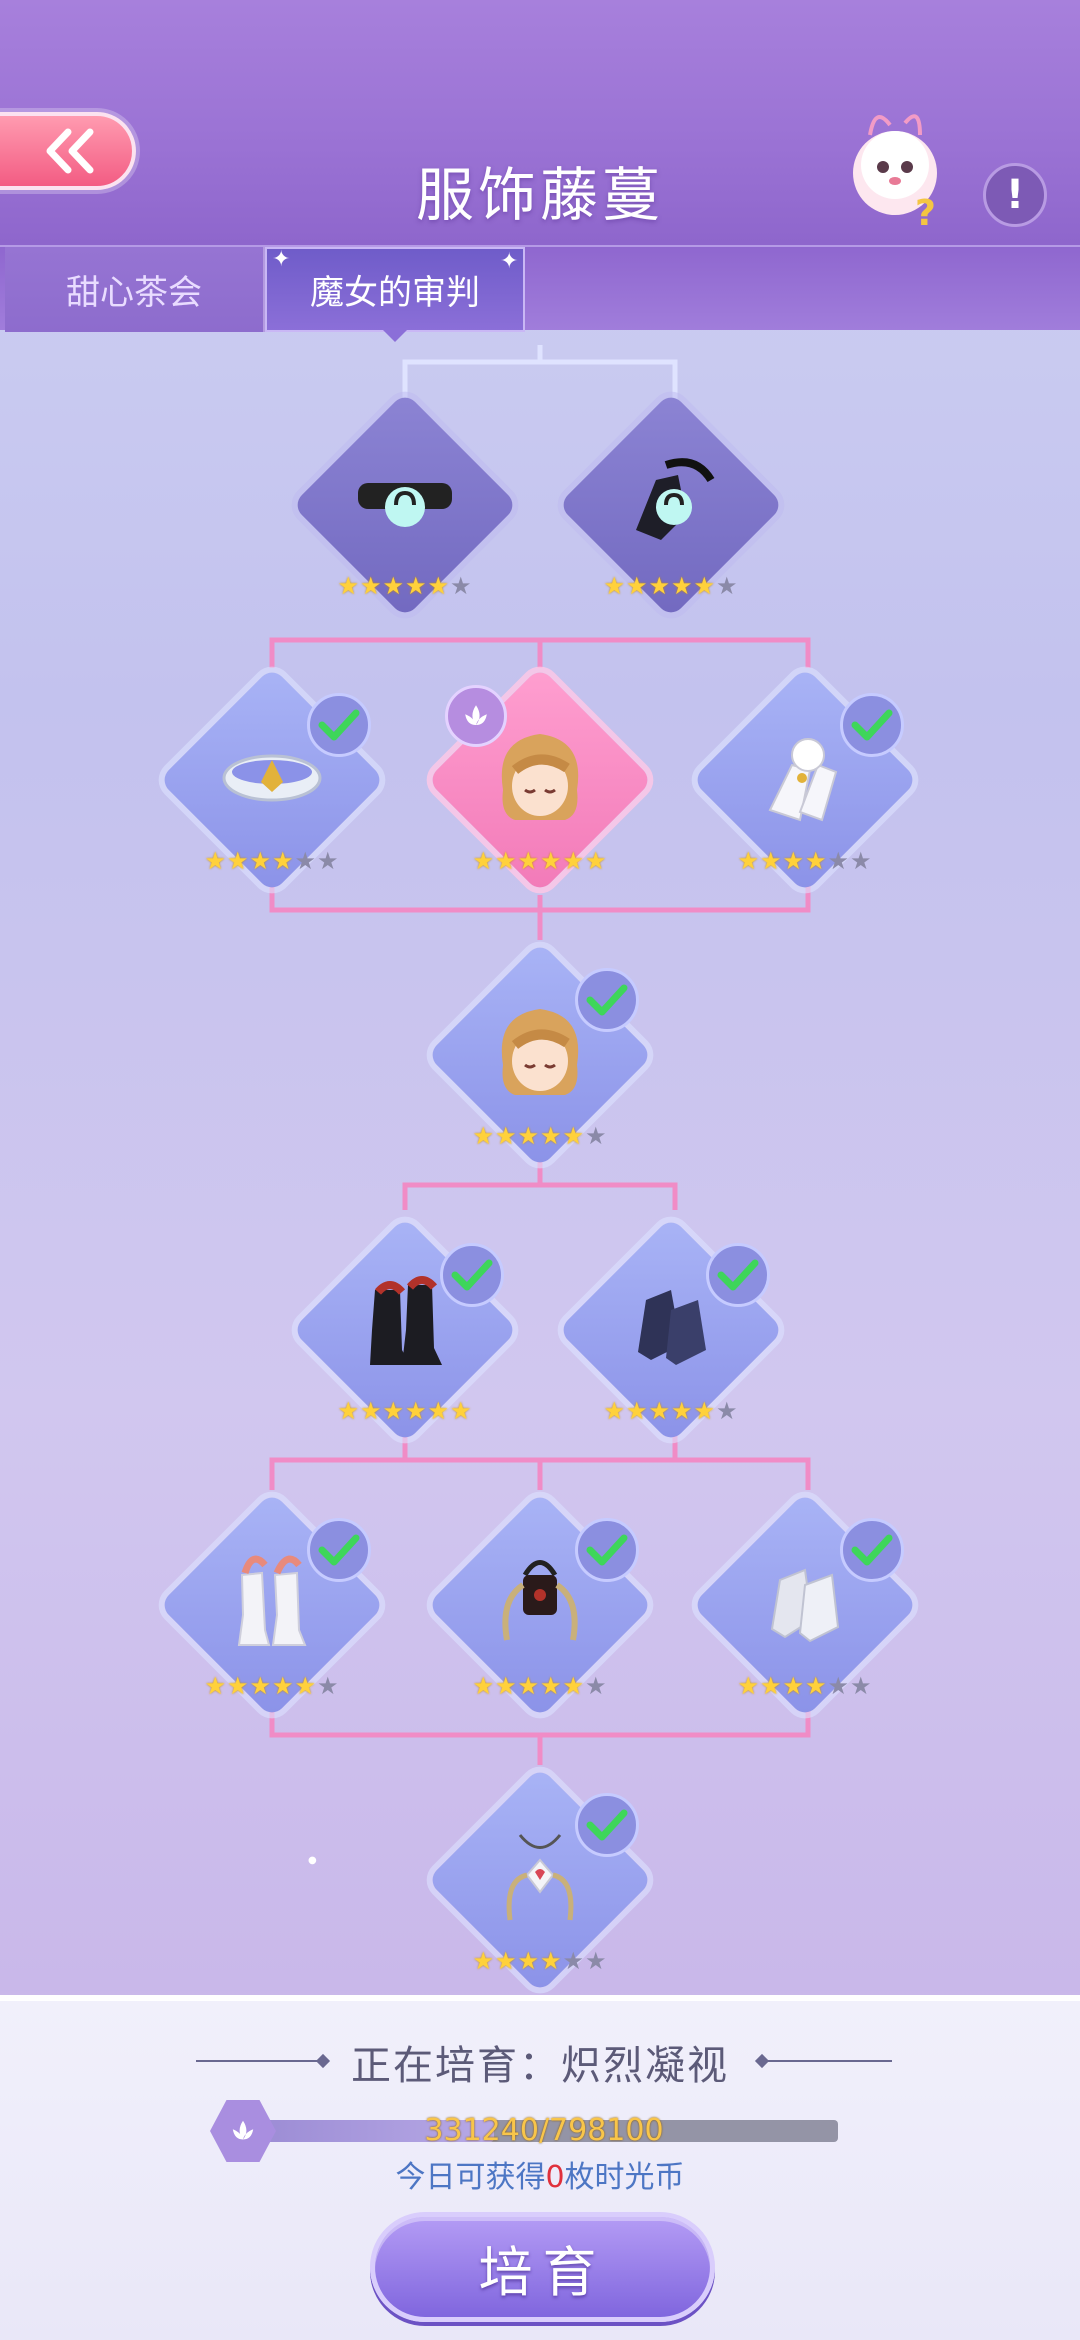 The image size is (1080, 2340). Describe the element at coordinates (272, 1605) in the screenshot. I see `tree-node-white-heels: ★★★★★★` at that location.